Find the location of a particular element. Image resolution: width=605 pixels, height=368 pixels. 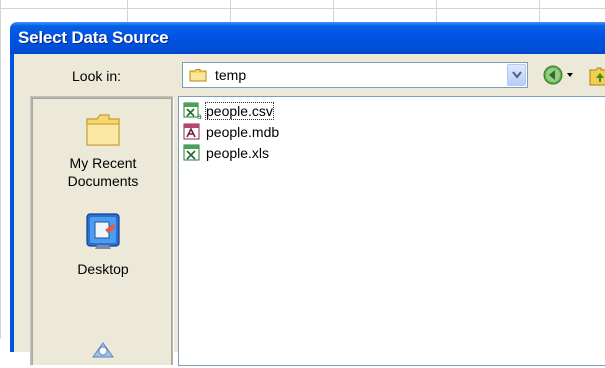

place-label: My Recent is located at coordinates (103, 163).